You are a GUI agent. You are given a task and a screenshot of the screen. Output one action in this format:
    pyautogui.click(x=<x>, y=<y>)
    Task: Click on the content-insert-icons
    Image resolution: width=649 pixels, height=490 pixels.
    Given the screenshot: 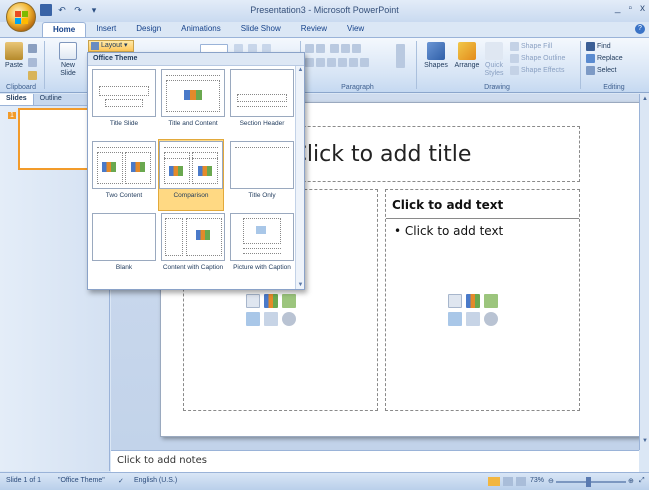 What is the action you would take?
    pyautogui.click(x=272, y=314)
    